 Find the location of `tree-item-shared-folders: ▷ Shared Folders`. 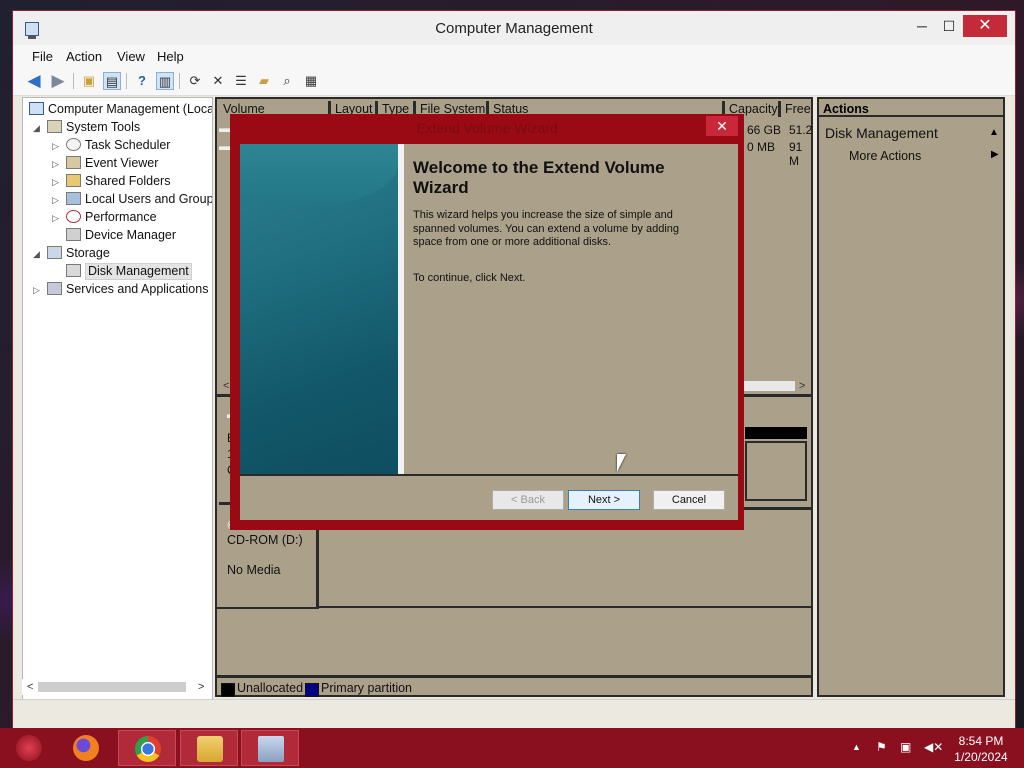

tree-item-shared-folders: ▷ Shared Folders is located at coordinates (111, 181).